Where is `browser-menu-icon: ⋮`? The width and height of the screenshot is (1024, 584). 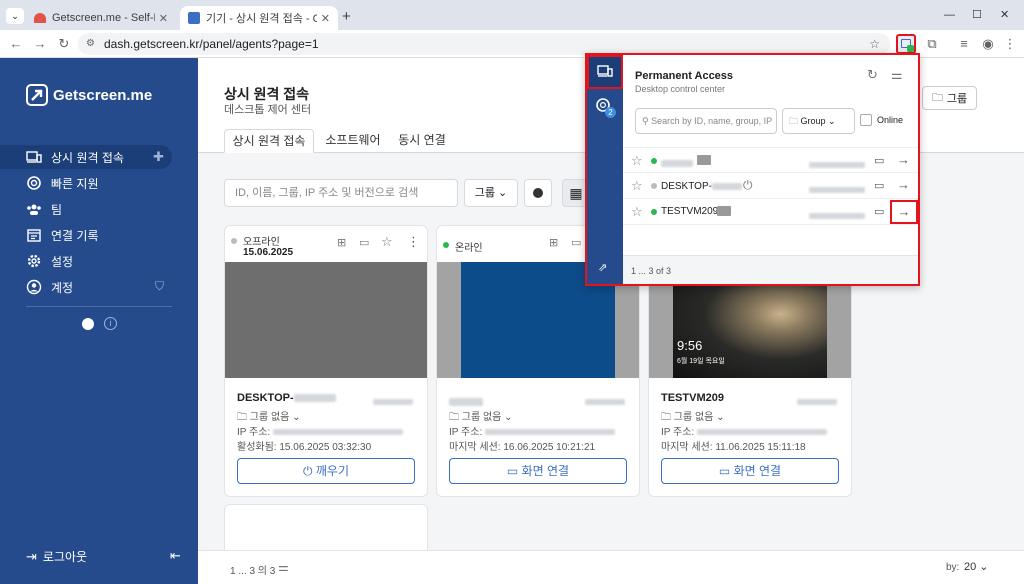
browser-menu-icon: ⋮ is located at coordinates (1010, 44).